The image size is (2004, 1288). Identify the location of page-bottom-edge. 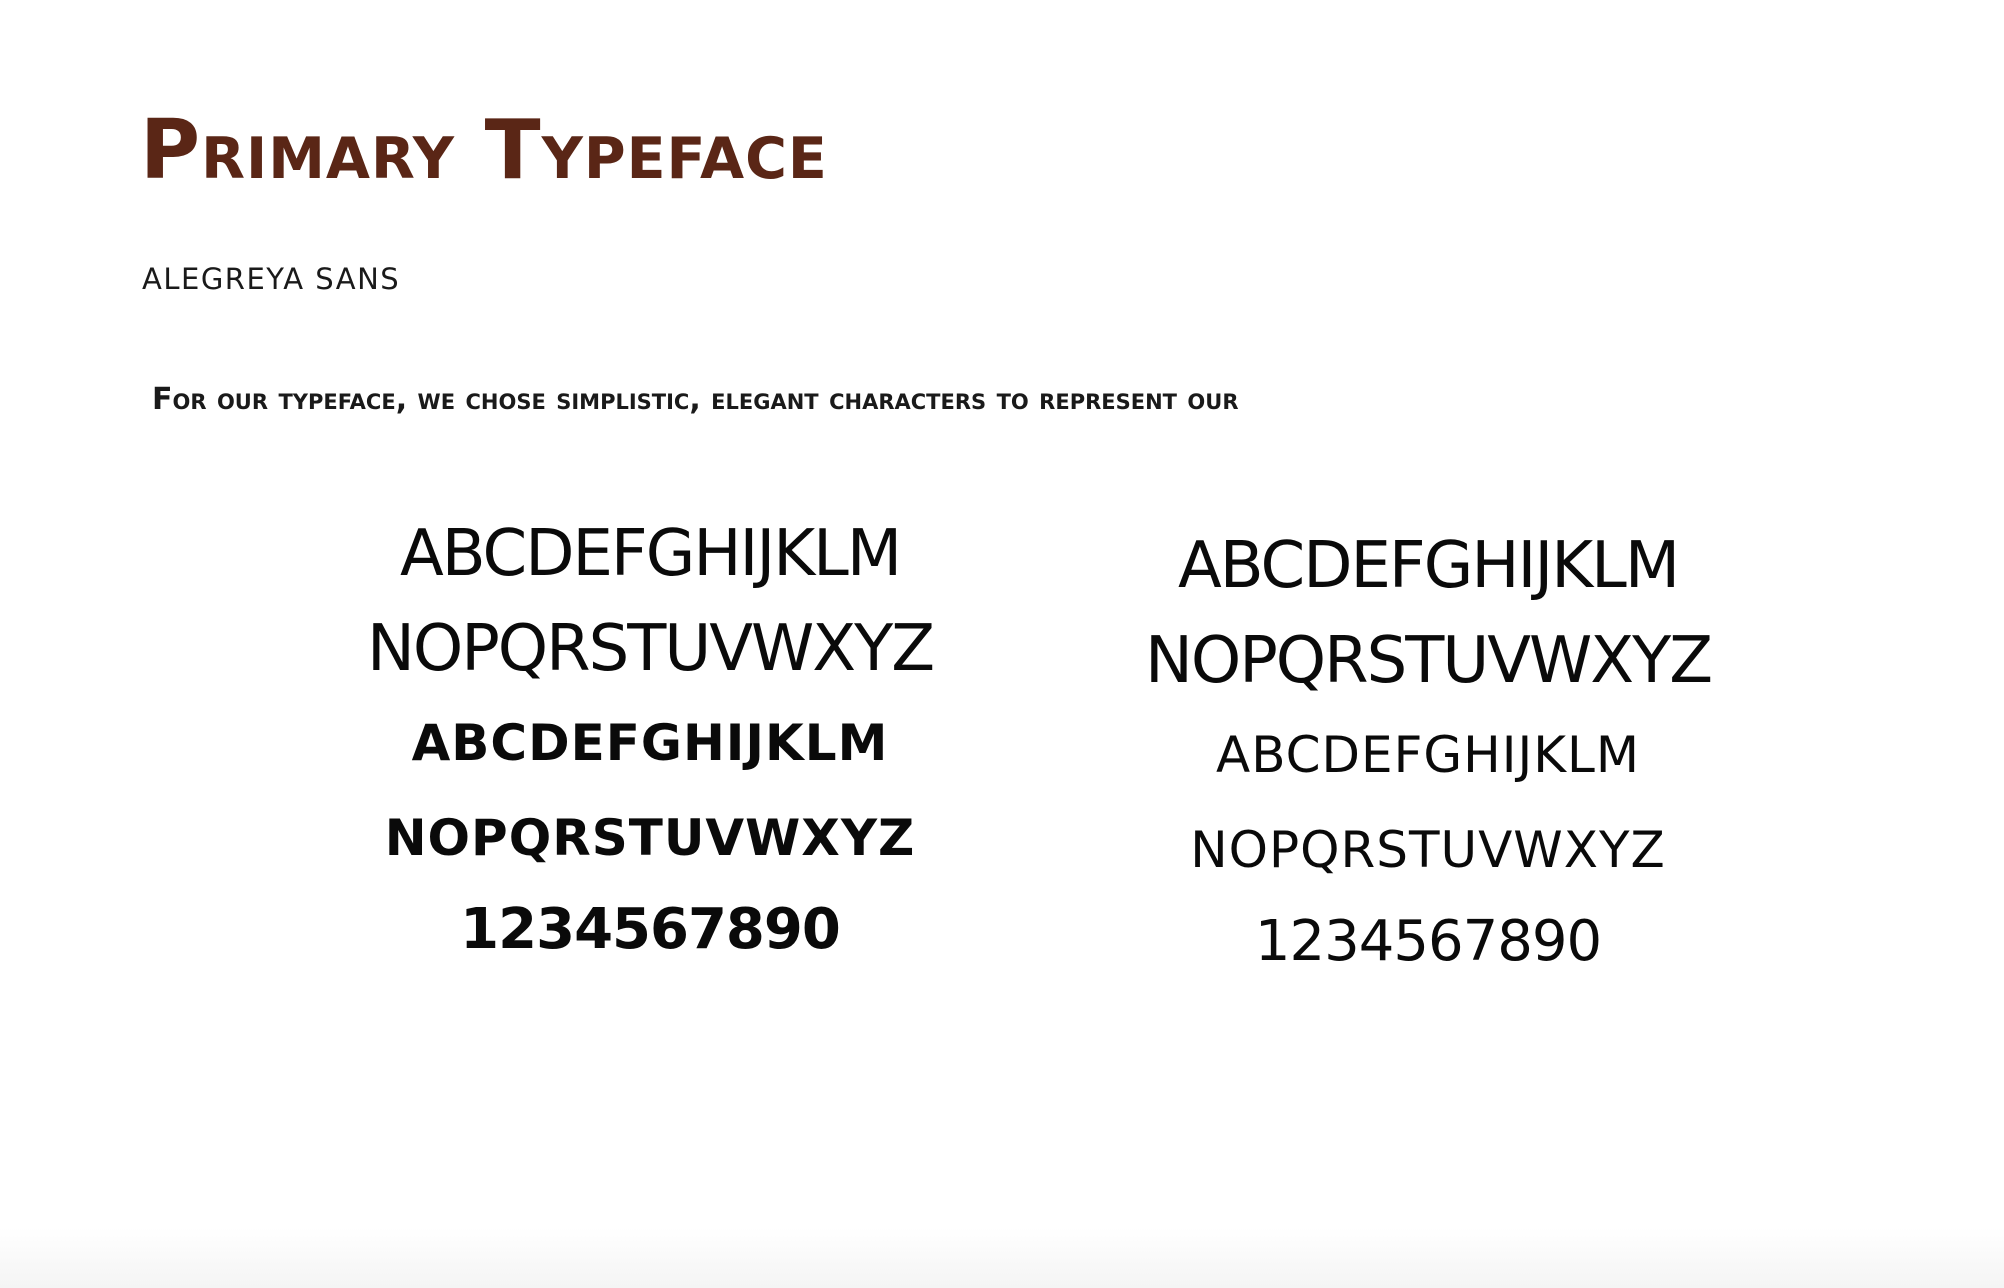
(1002, 1258).